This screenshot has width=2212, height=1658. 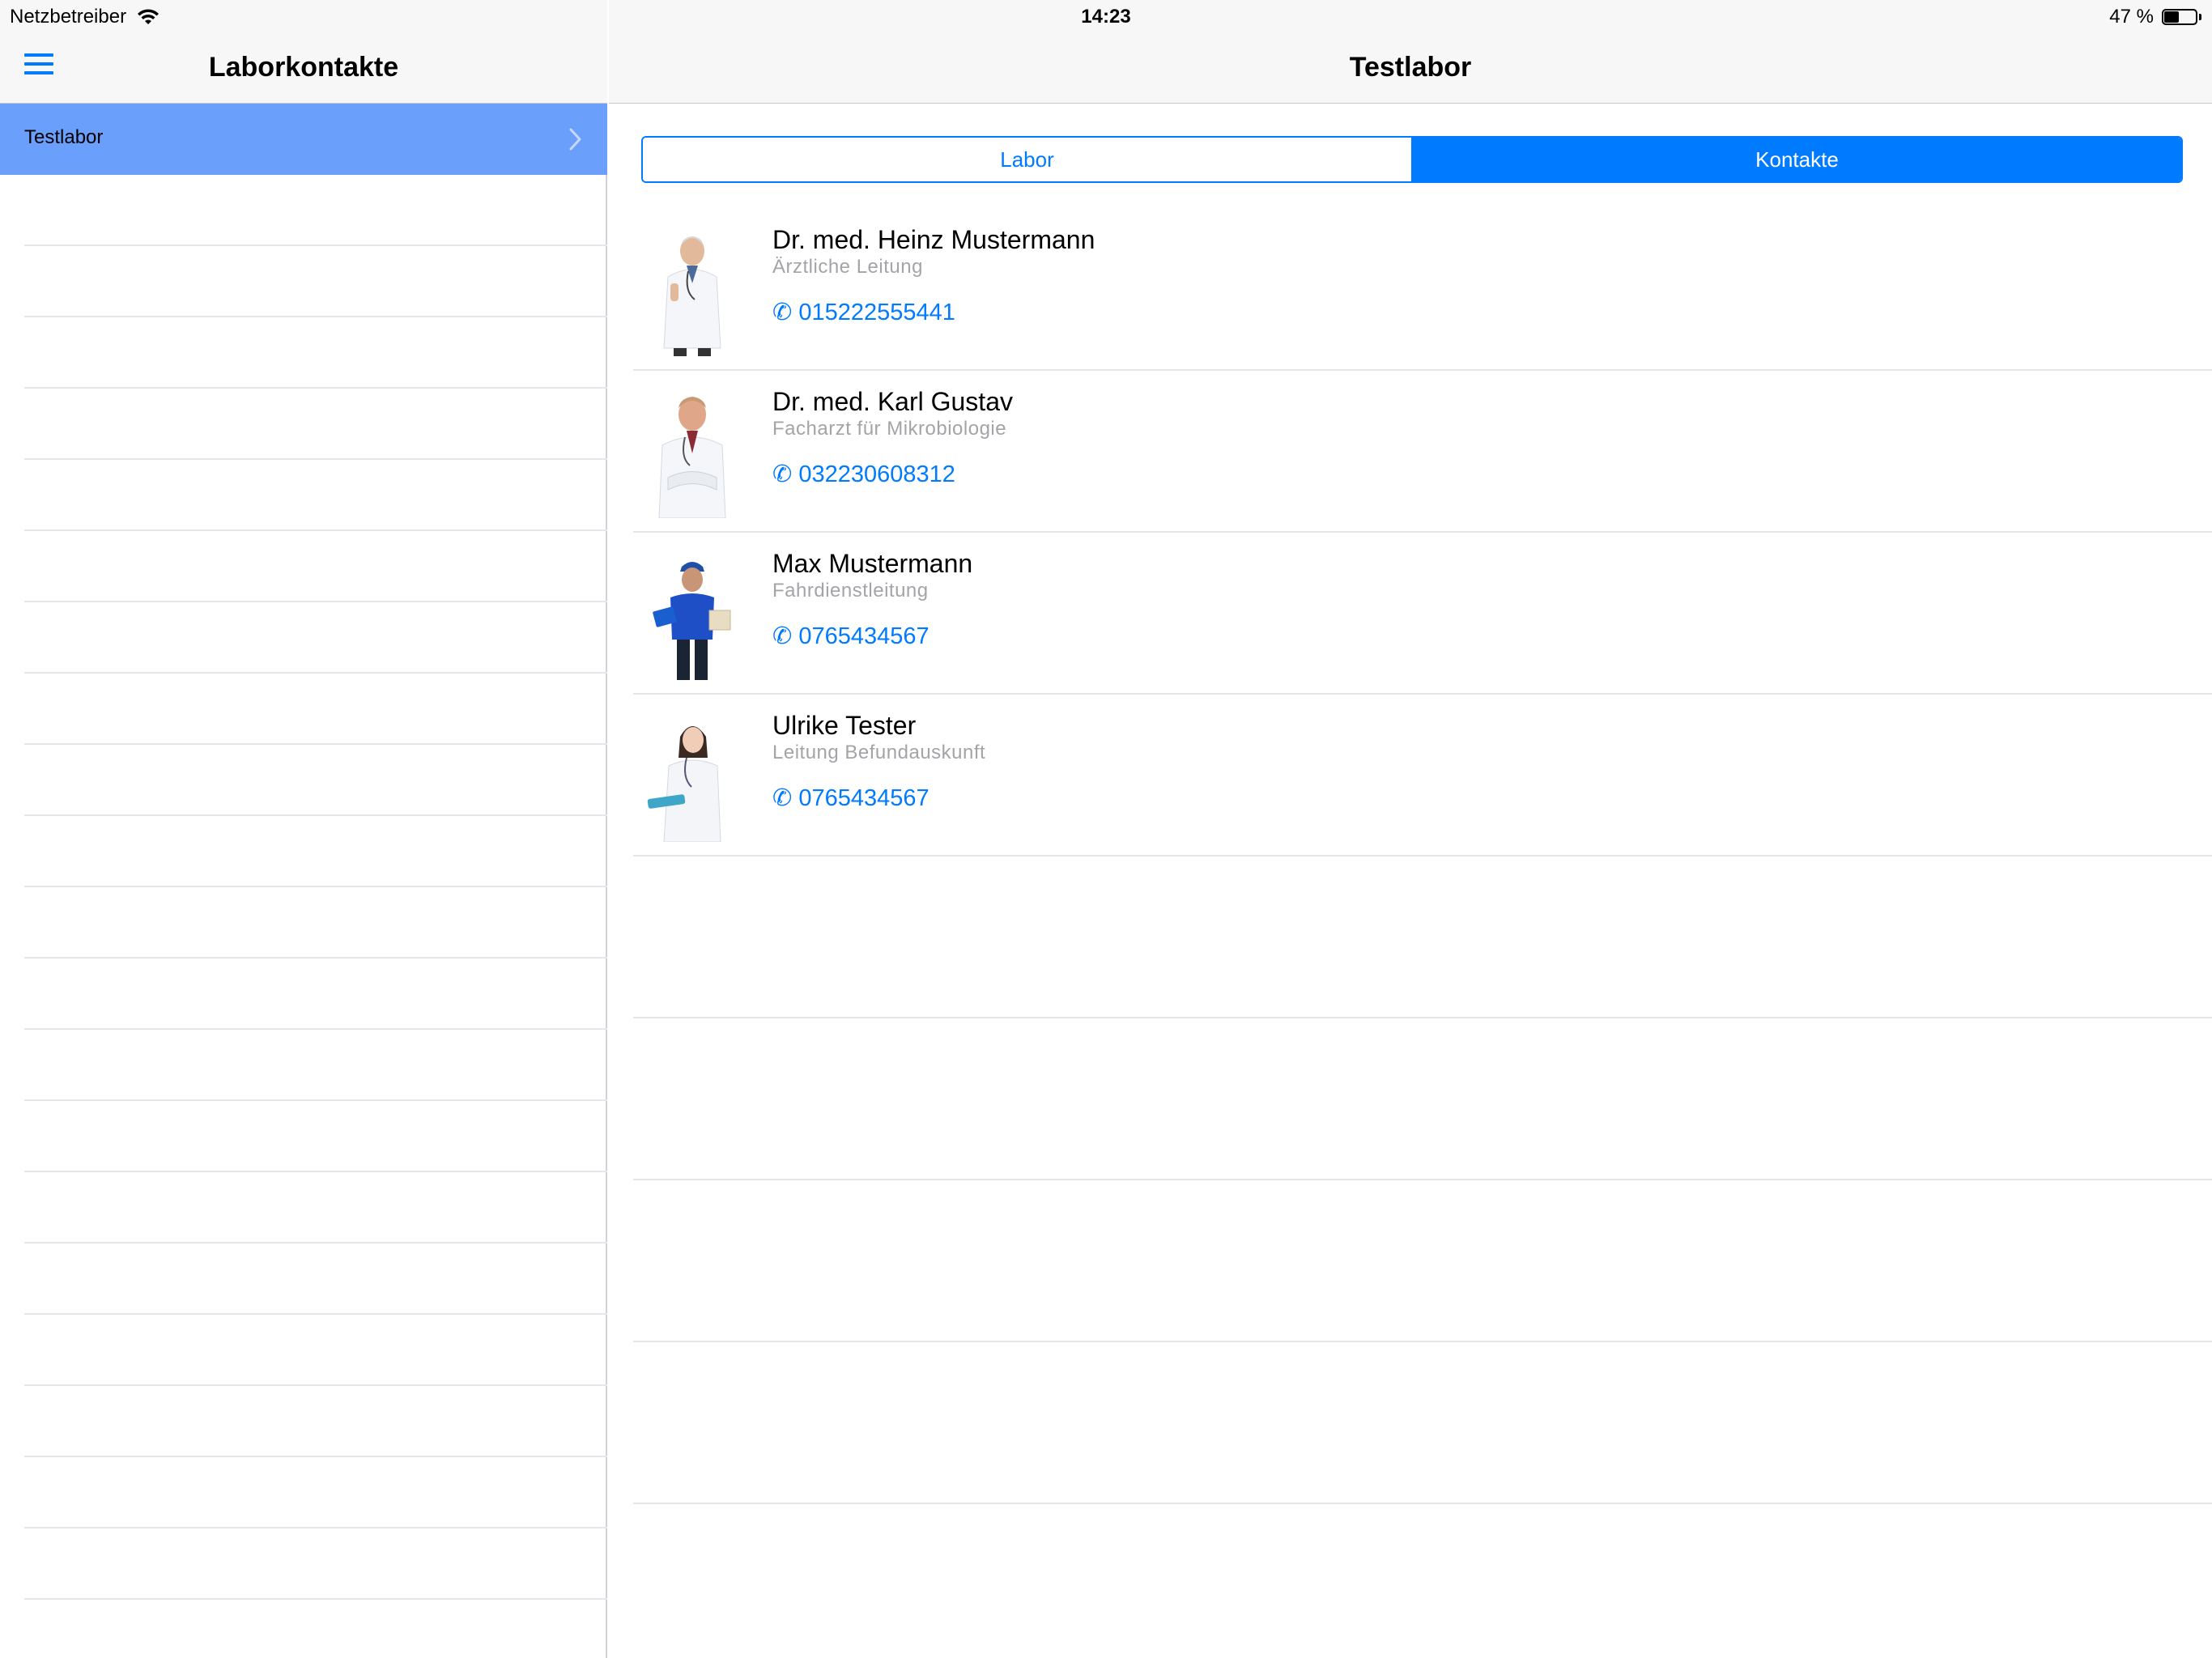 What do you see at coordinates (844, 725) in the screenshot?
I see `contact-name: Ulrike Tester` at bounding box center [844, 725].